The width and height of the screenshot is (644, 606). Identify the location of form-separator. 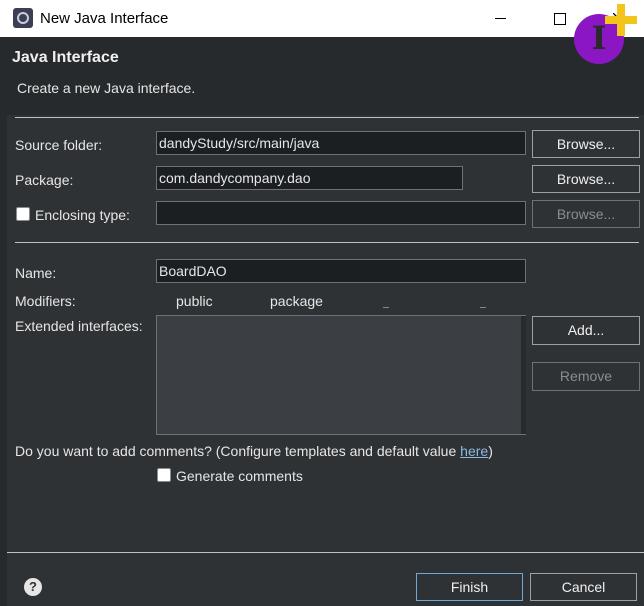
(327, 242).